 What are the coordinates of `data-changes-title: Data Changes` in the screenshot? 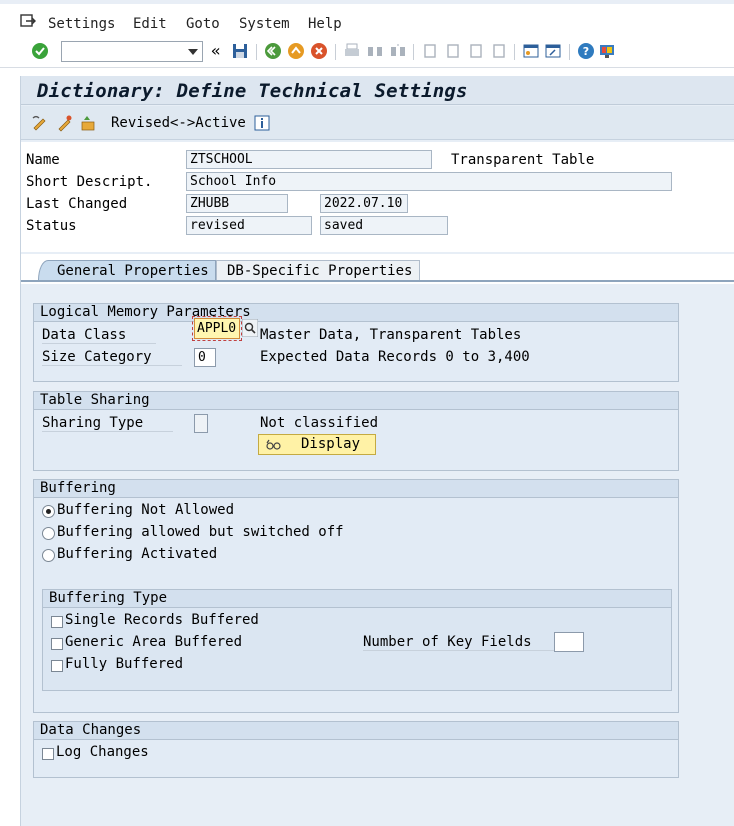 It's located at (356, 731).